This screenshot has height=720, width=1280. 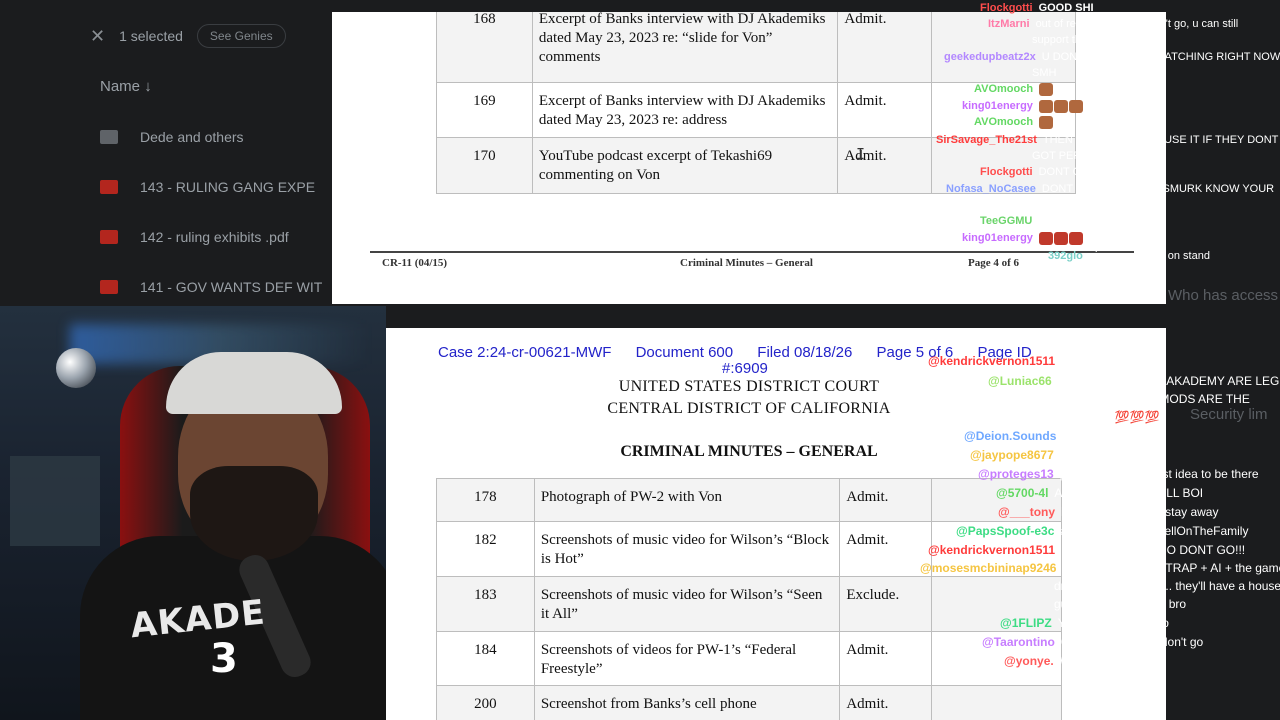 I want to click on chat-message: TeeGGMU Ak snitching on Smurk, so click(x=1064, y=221).